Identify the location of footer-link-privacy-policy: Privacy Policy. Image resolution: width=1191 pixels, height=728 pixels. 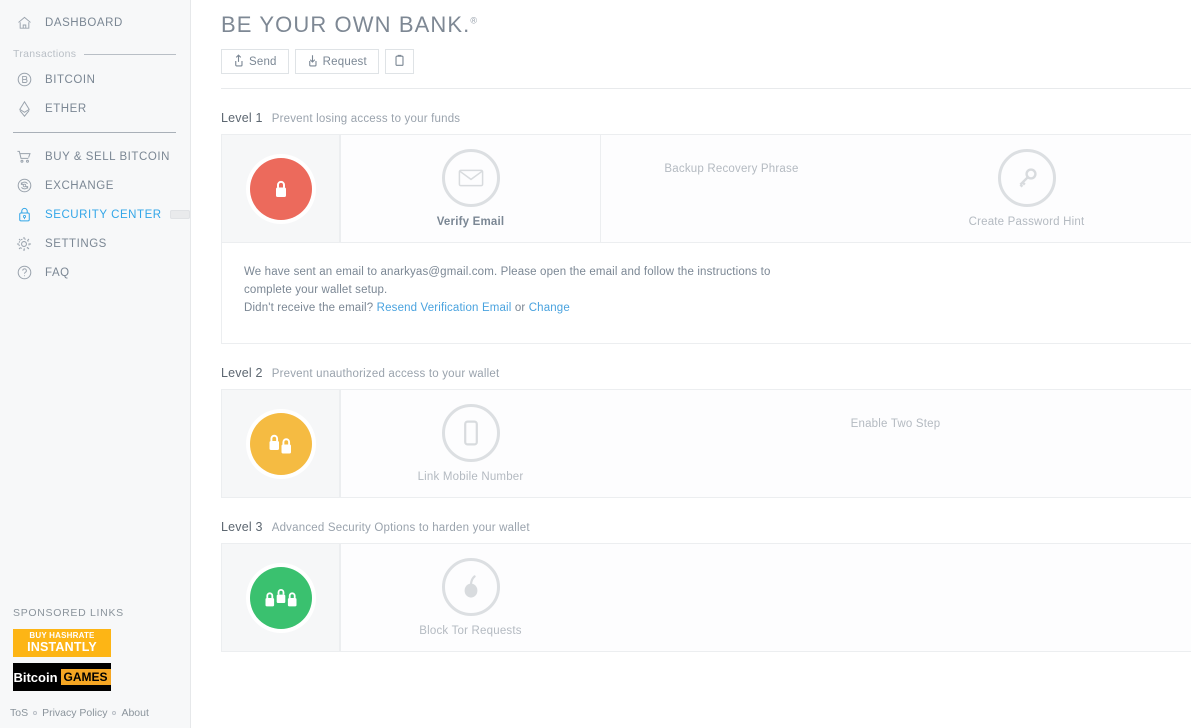
(74, 713).